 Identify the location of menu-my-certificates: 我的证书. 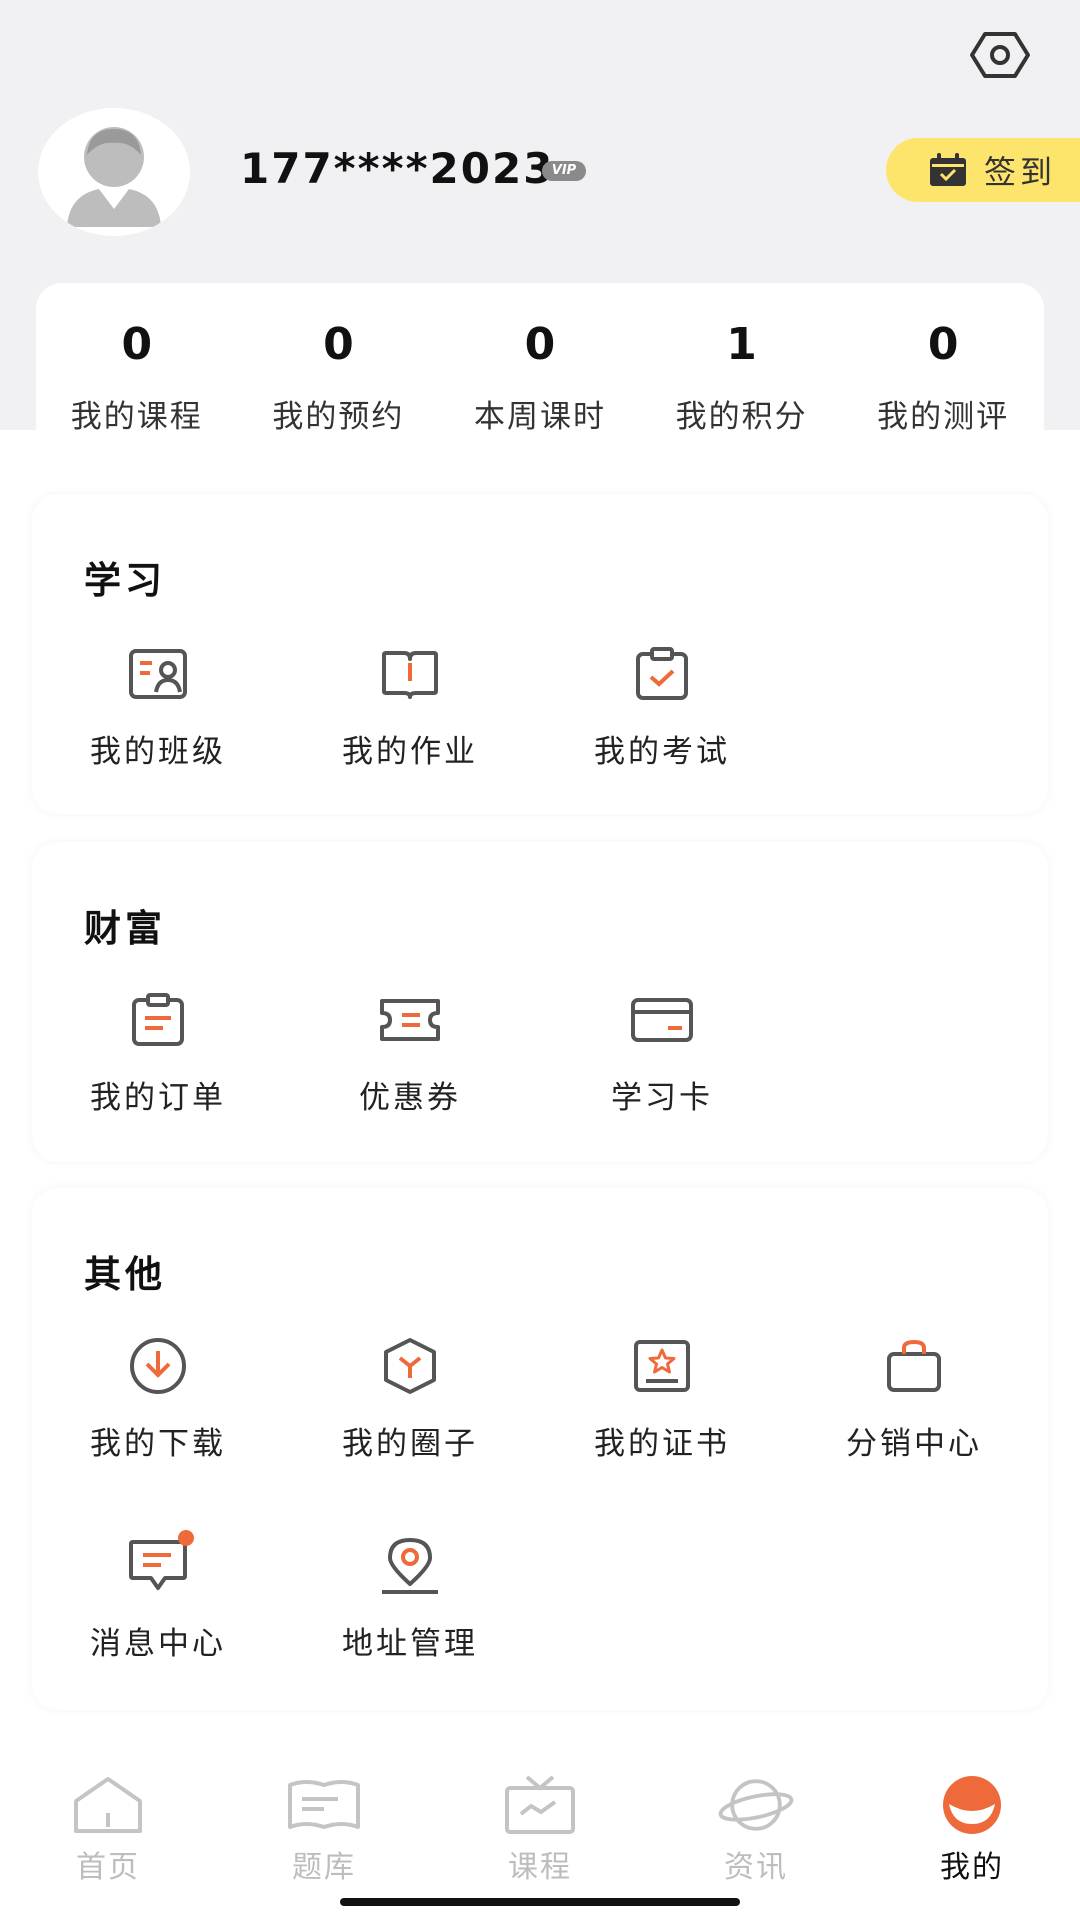
(662, 1398).